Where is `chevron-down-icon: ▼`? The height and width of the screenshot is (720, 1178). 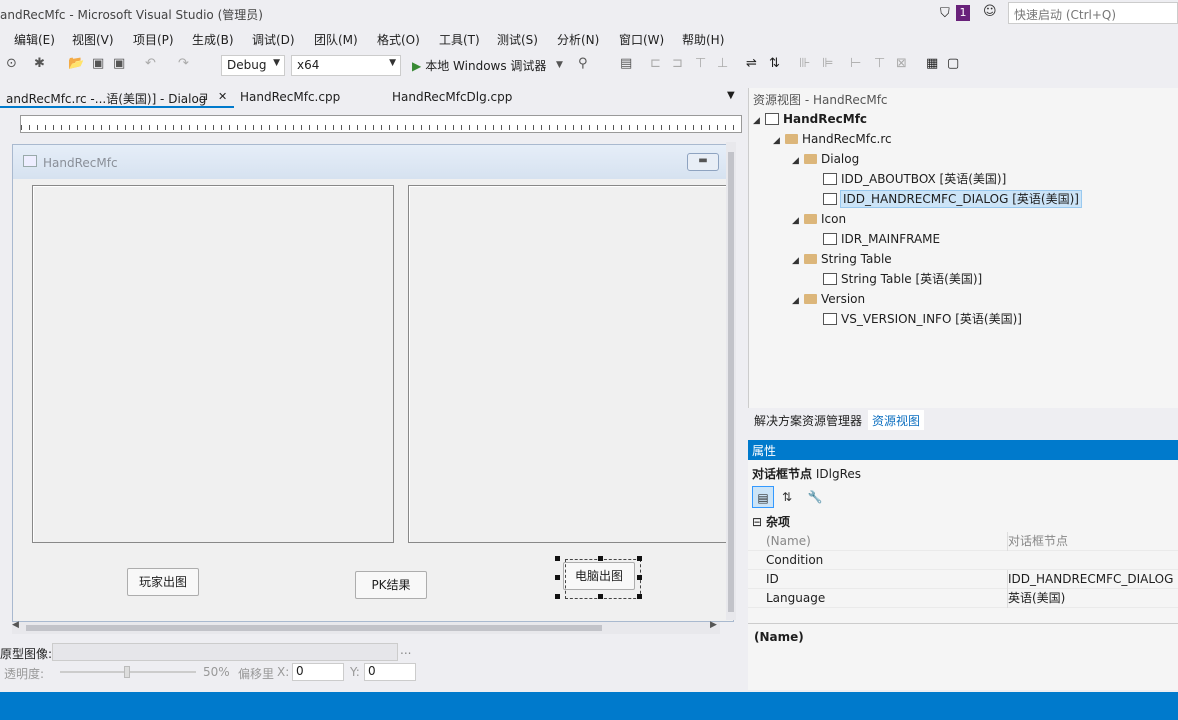
chevron-down-icon: ▼ is located at coordinates (559, 65).